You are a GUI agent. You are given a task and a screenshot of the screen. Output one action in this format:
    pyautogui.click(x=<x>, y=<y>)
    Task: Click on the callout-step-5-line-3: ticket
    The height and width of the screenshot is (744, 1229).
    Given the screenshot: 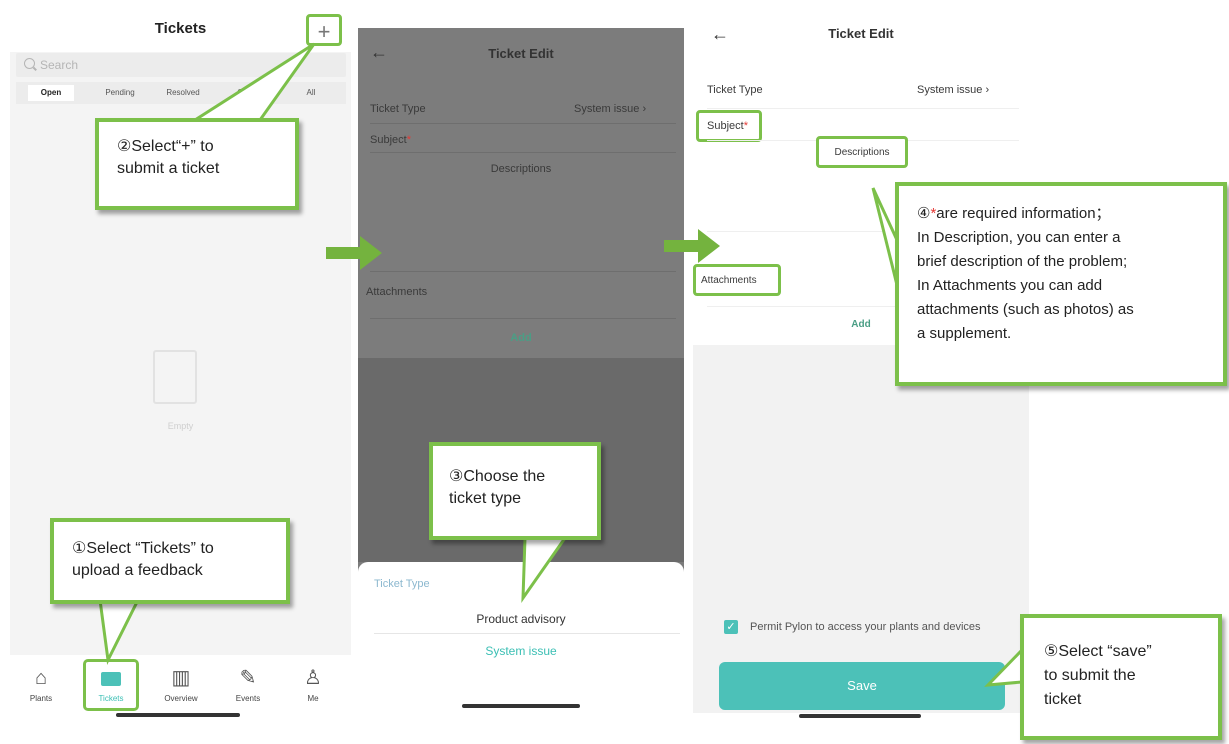 What is the action you would take?
    pyautogui.click(x=1063, y=699)
    